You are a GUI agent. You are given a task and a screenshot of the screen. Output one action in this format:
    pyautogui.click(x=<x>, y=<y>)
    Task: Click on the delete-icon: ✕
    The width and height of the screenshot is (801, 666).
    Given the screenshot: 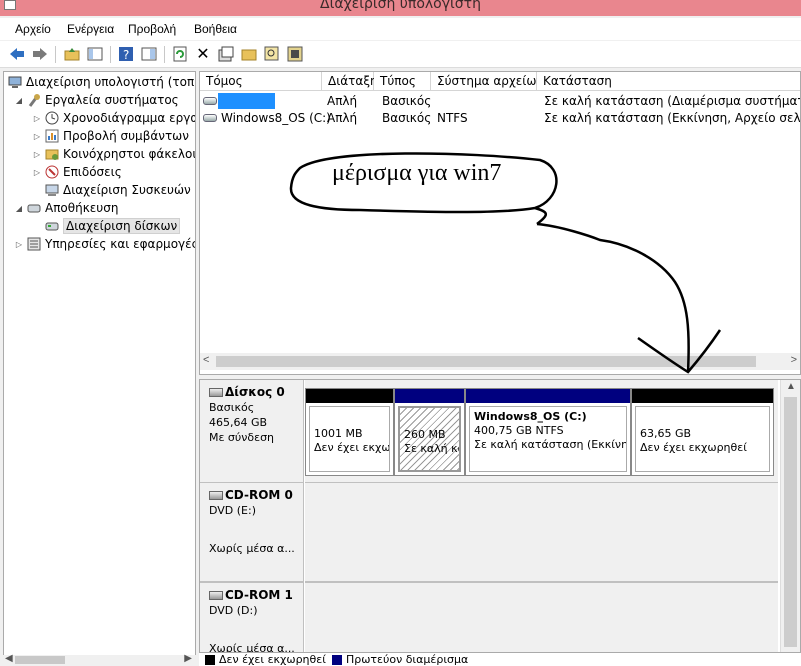 What is the action you would take?
    pyautogui.click(x=203, y=54)
    